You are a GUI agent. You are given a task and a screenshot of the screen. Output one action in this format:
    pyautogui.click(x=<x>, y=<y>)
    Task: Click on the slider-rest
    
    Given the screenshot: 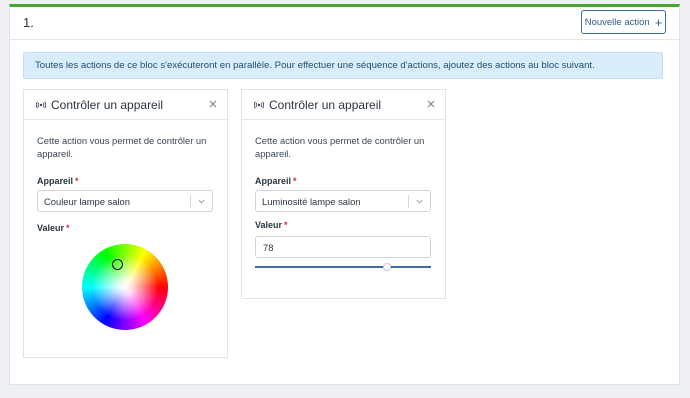 What is the action you would take?
    pyautogui.click(x=411, y=267)
    